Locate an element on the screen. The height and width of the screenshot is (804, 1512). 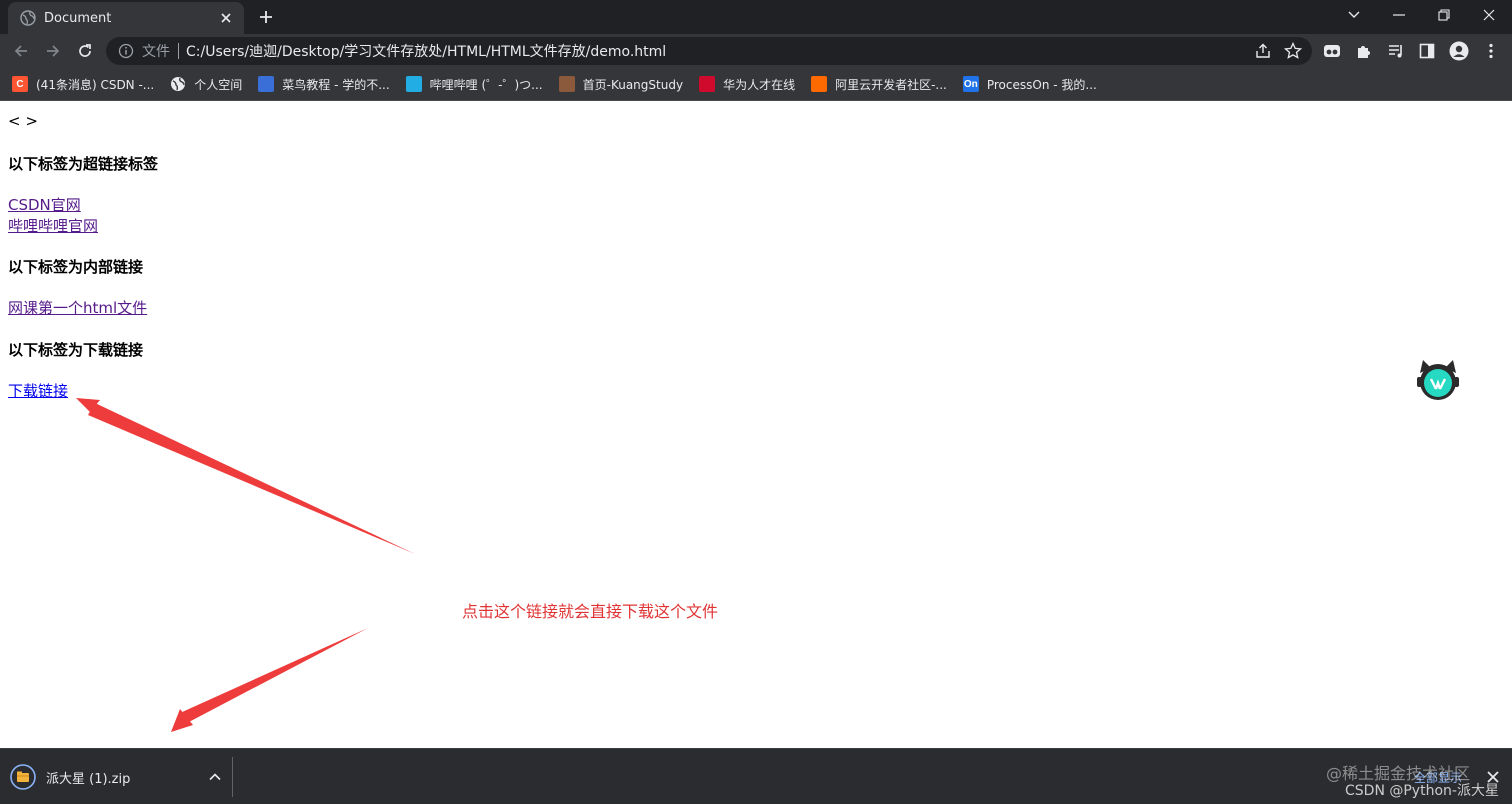
chevron-up-icon is located at coordinates (215, 777).